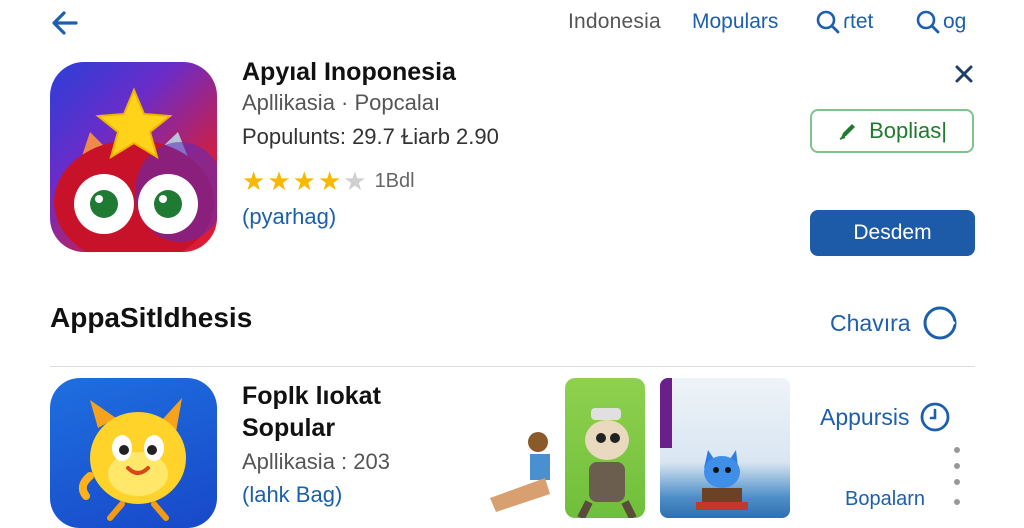 The height and width of the screenshot is (528, 1024). I want to click on chick-mascot-icon, so click(132, 459).